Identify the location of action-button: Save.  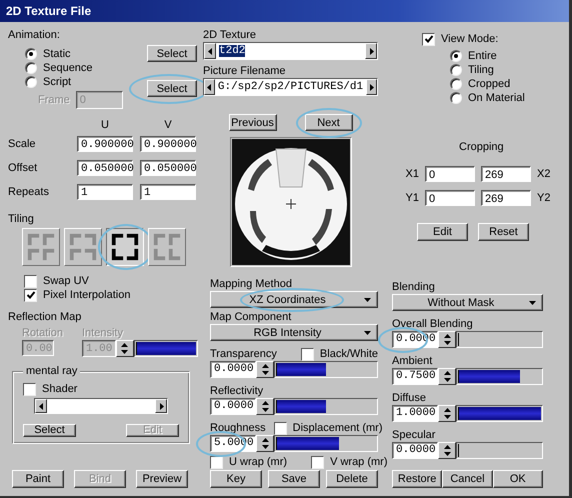
(294, 479).